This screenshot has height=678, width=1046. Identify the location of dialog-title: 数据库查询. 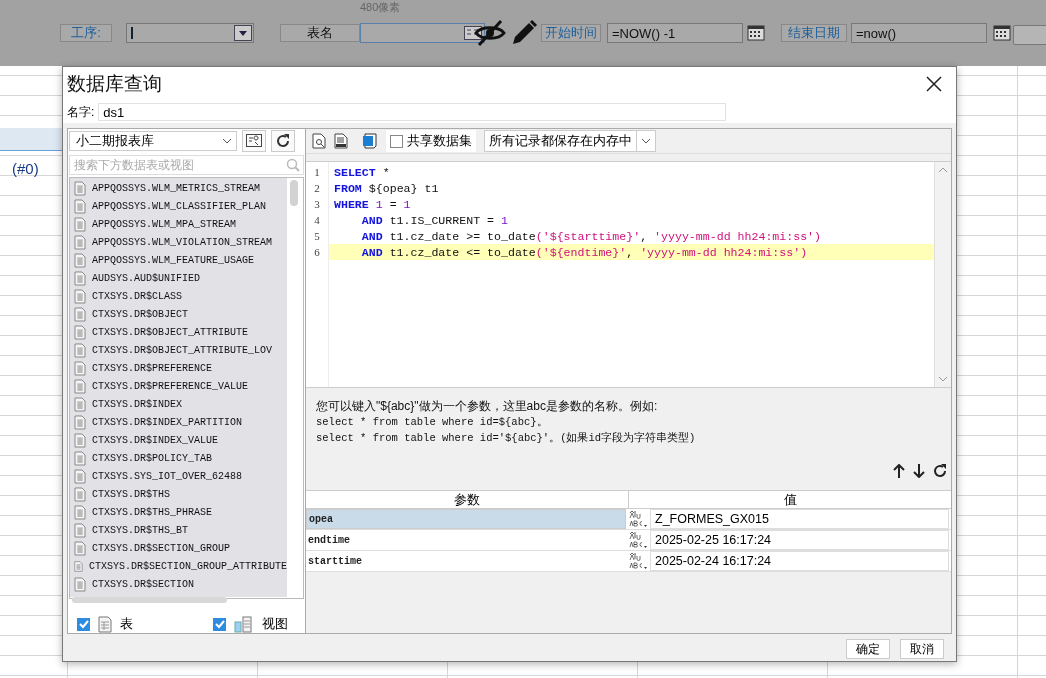
(114, 84).